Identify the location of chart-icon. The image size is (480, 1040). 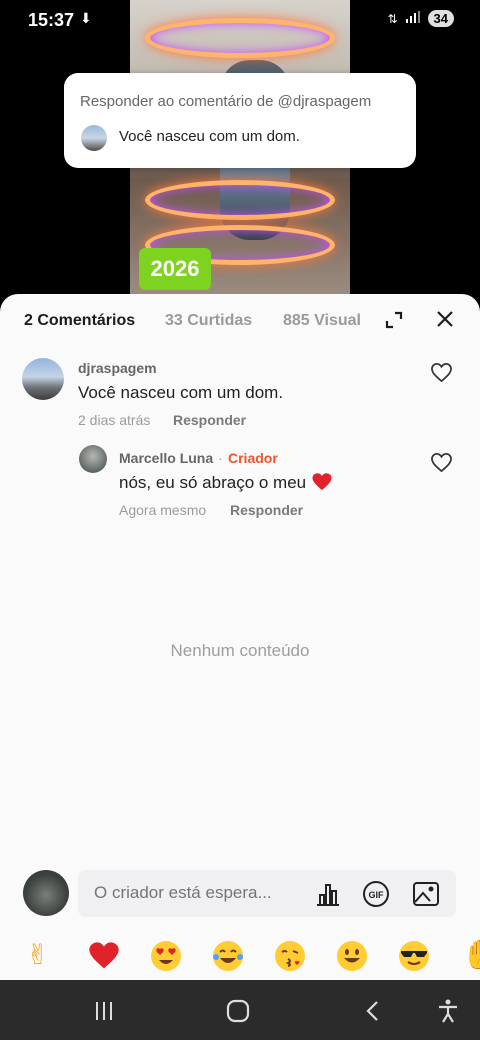
(328, 894).